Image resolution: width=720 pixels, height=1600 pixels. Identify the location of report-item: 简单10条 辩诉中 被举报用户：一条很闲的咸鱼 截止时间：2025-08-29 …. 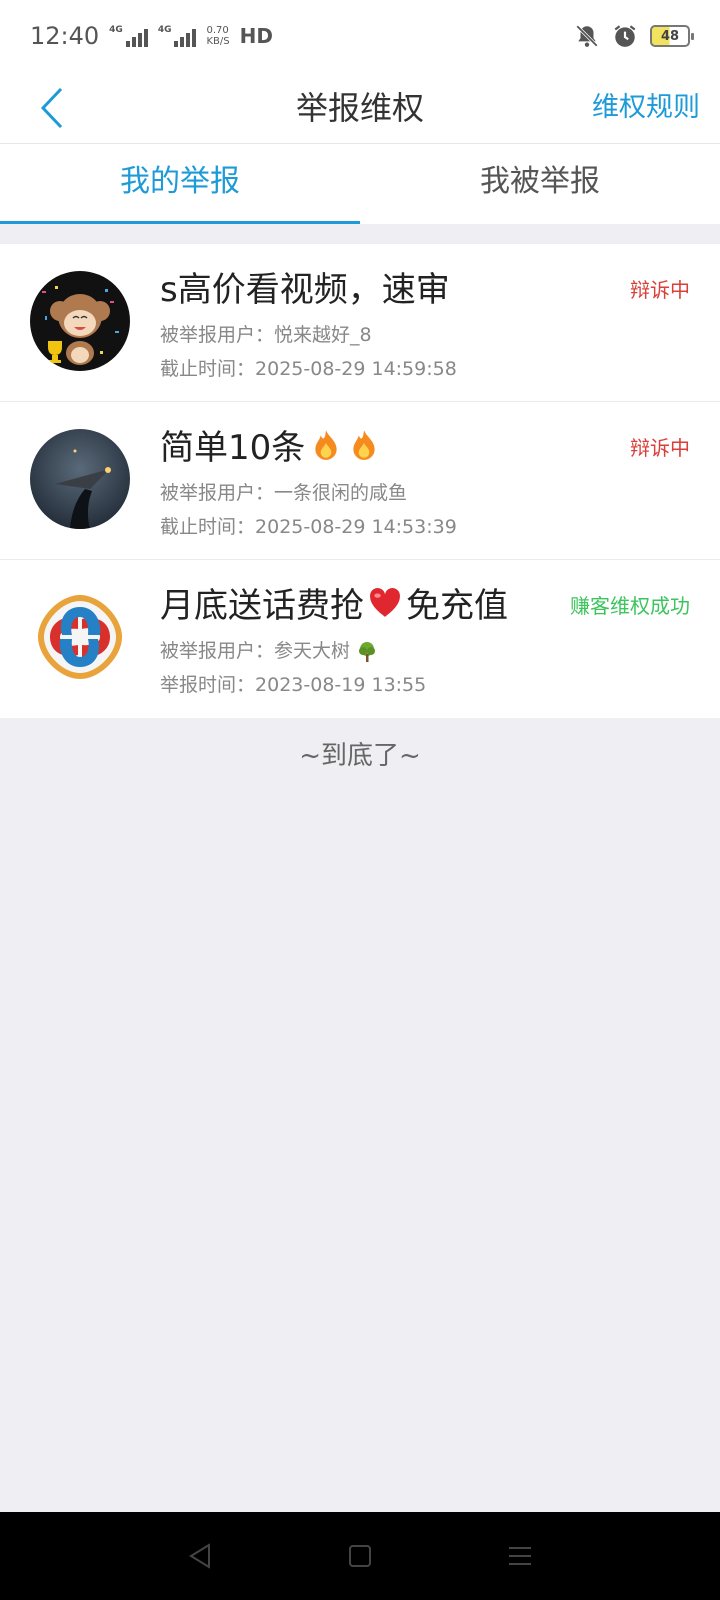
(360, 481).